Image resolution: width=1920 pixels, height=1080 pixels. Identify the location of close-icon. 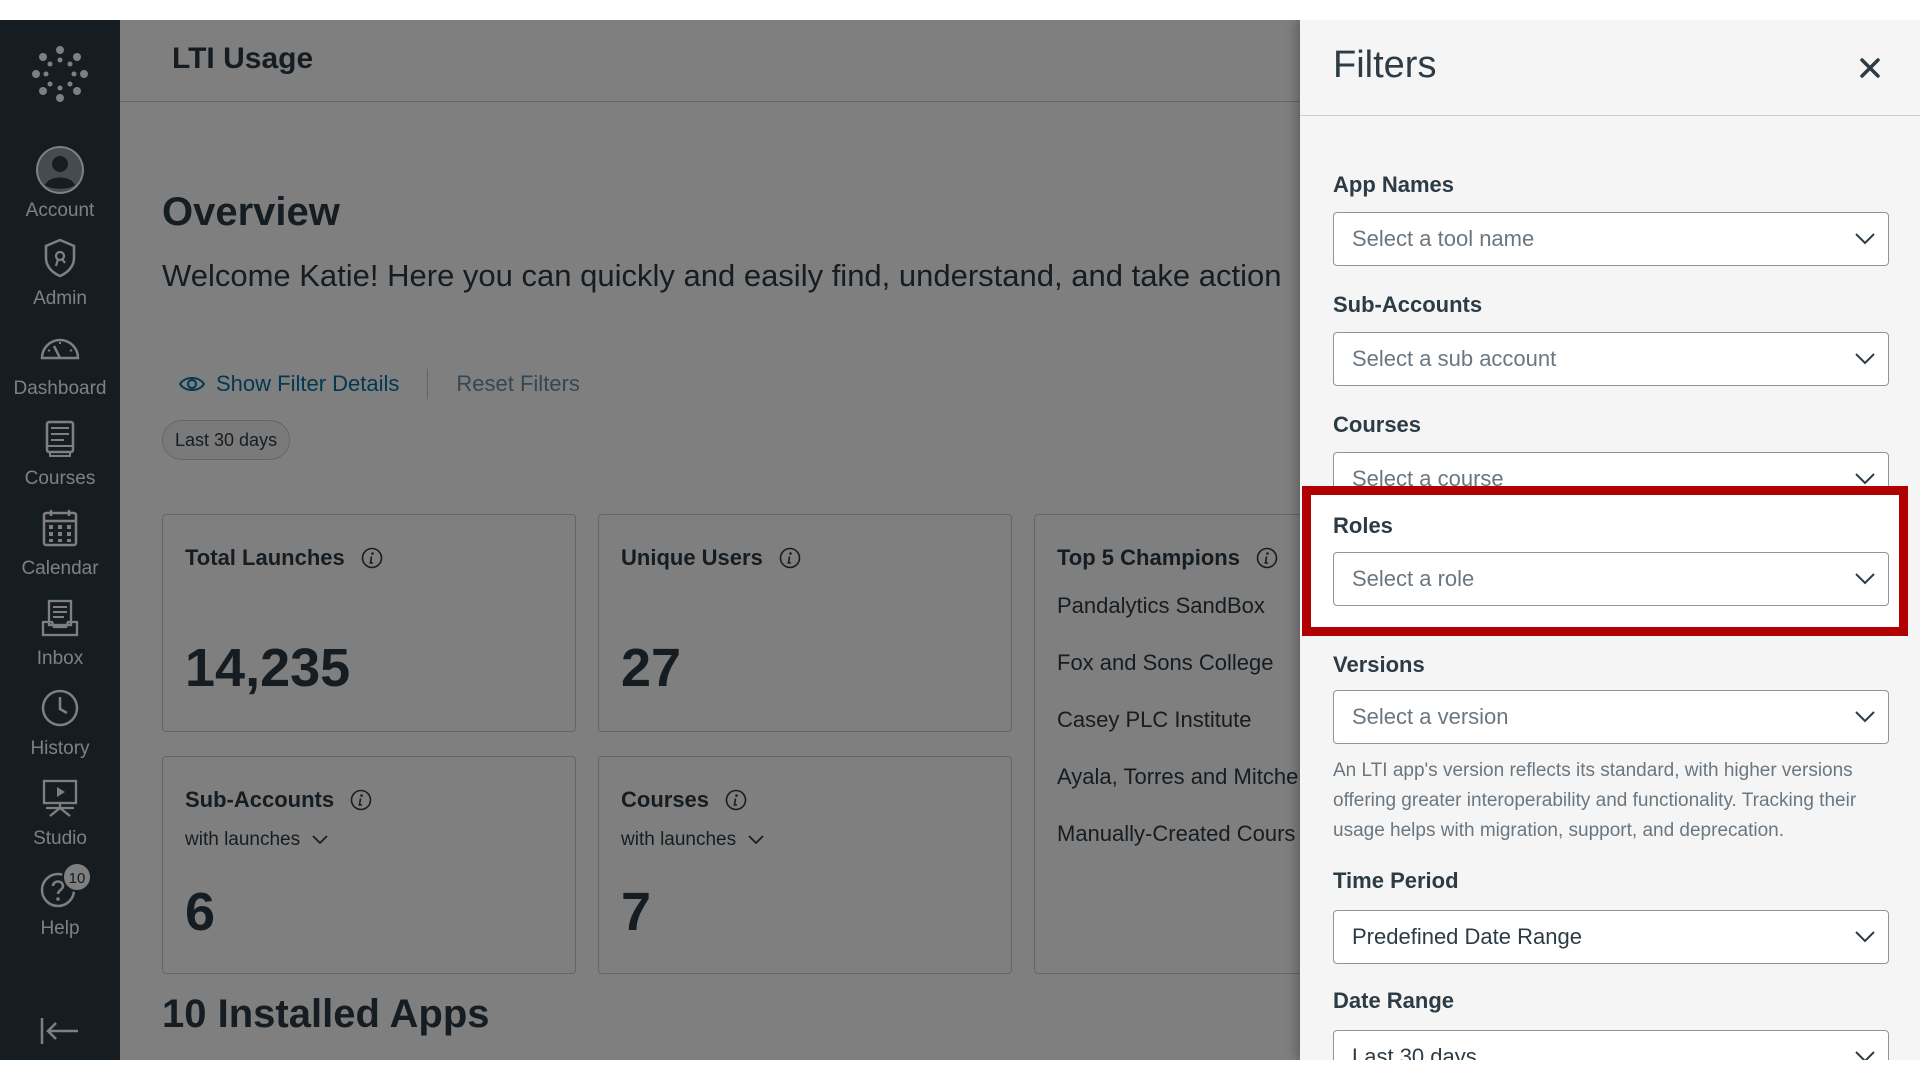
(1870, 68).